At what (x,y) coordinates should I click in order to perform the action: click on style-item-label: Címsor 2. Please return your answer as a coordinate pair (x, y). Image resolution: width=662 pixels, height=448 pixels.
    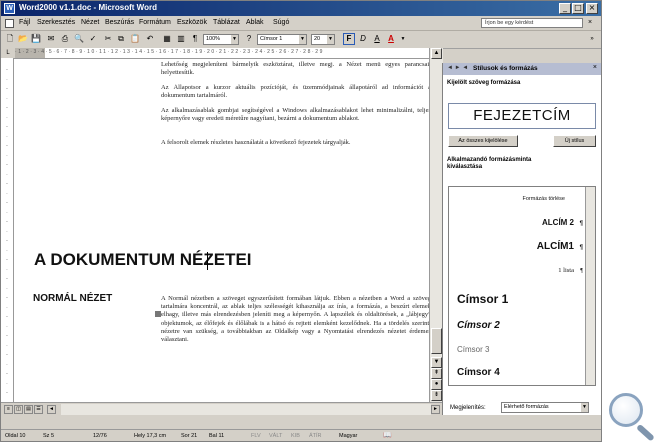
    Looking at the image, I should click on (478, 325).